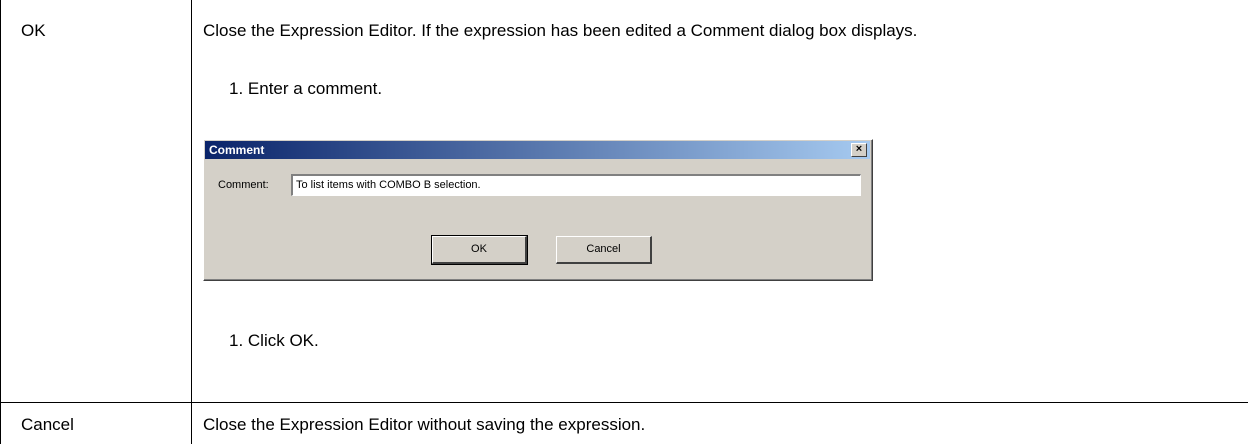  Describe the element at coordinates (604, 250) in the screenshot. I see `dialog-cancel-button: Cancel` at that location.